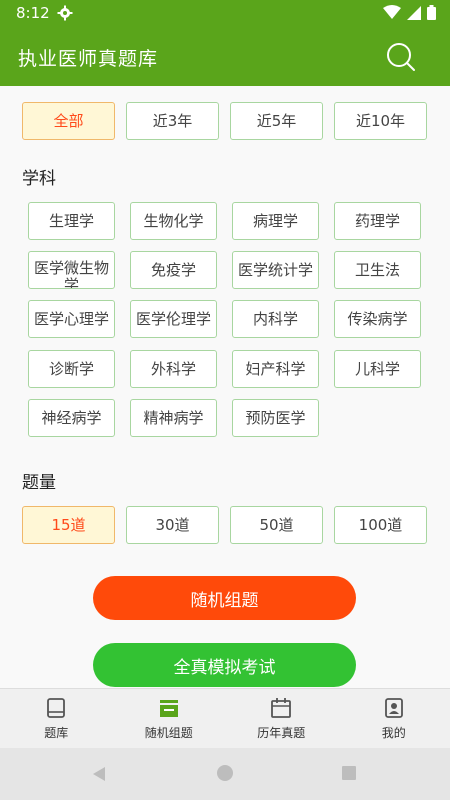 The width and height of the screenshot is (450, 800). I want to click on count-option-30: 30道, so click(172, 525).